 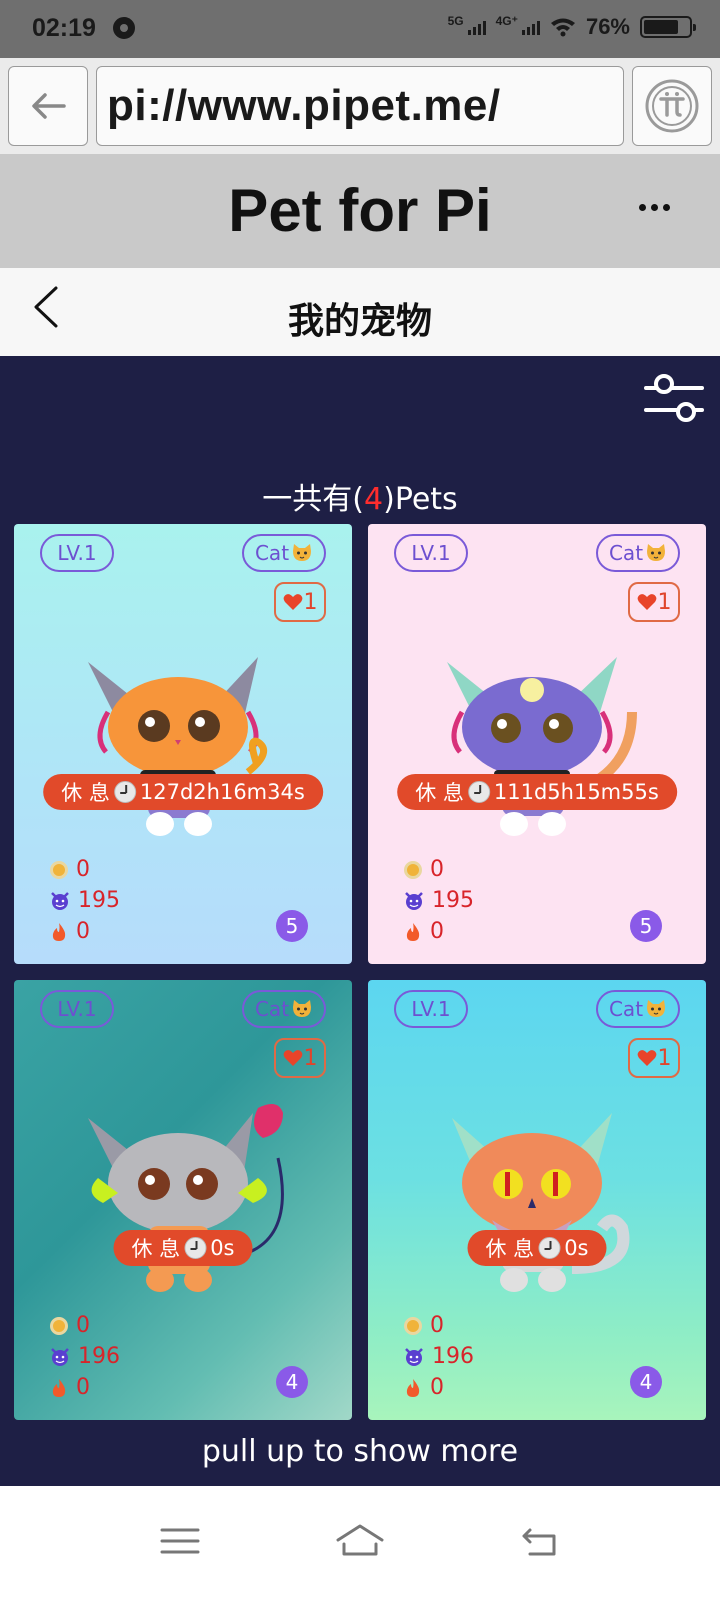 I want to click on status-time: 02:19, so click(x=64, y=28).